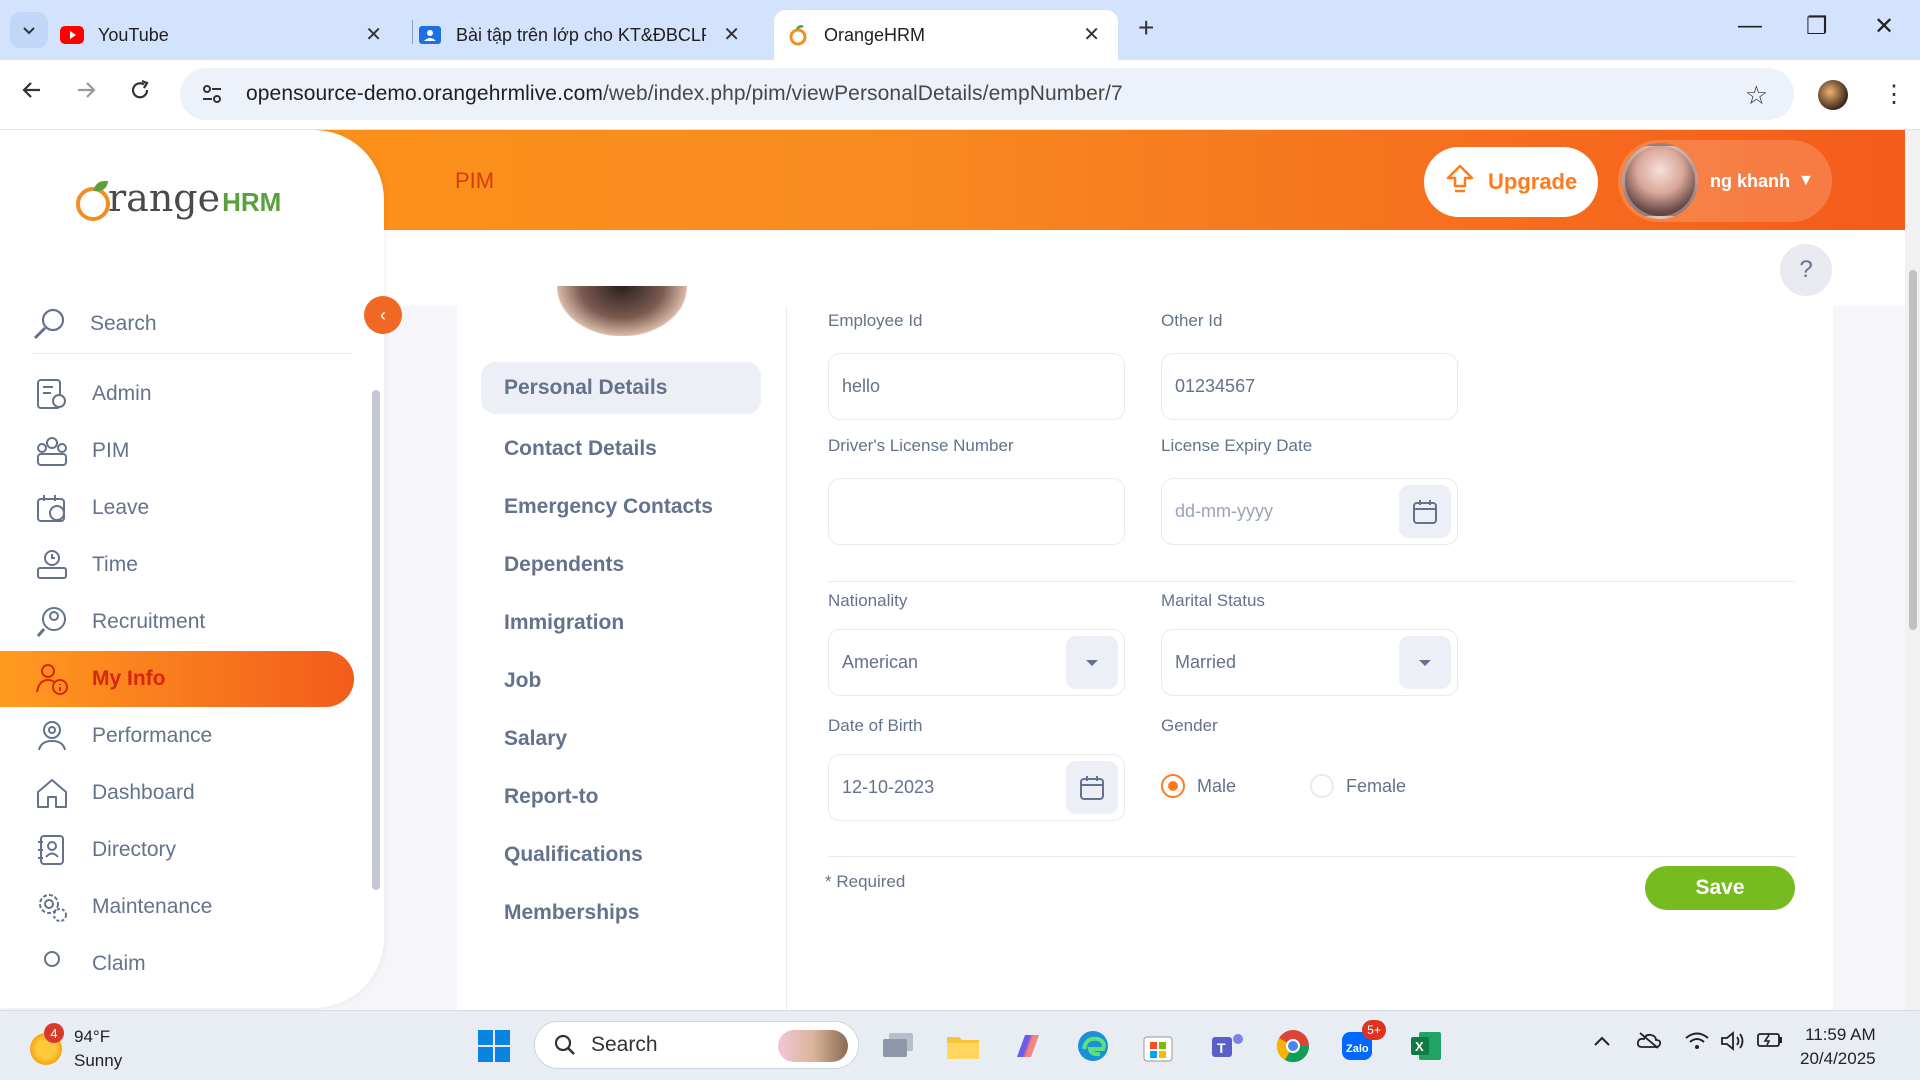 This screenshot has height=1080, width=1920. What do you see at coordinates (76, 1048) in the screenshot?
I see `weather-widget: 4 94°F Sunny` at bounding box center [76, 1048].